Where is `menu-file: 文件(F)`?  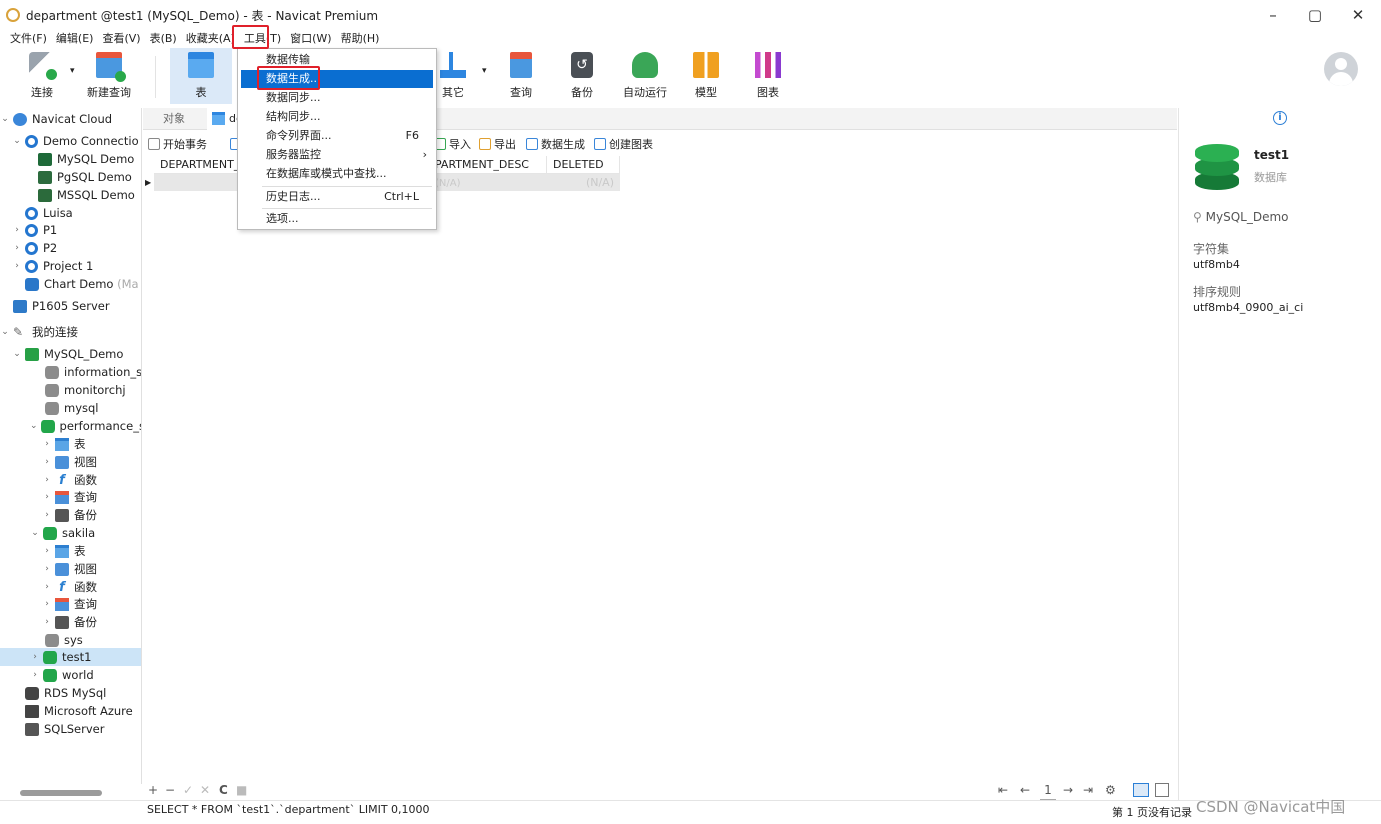
menu-file: 文件(F) is located at coordinates (29, 39).